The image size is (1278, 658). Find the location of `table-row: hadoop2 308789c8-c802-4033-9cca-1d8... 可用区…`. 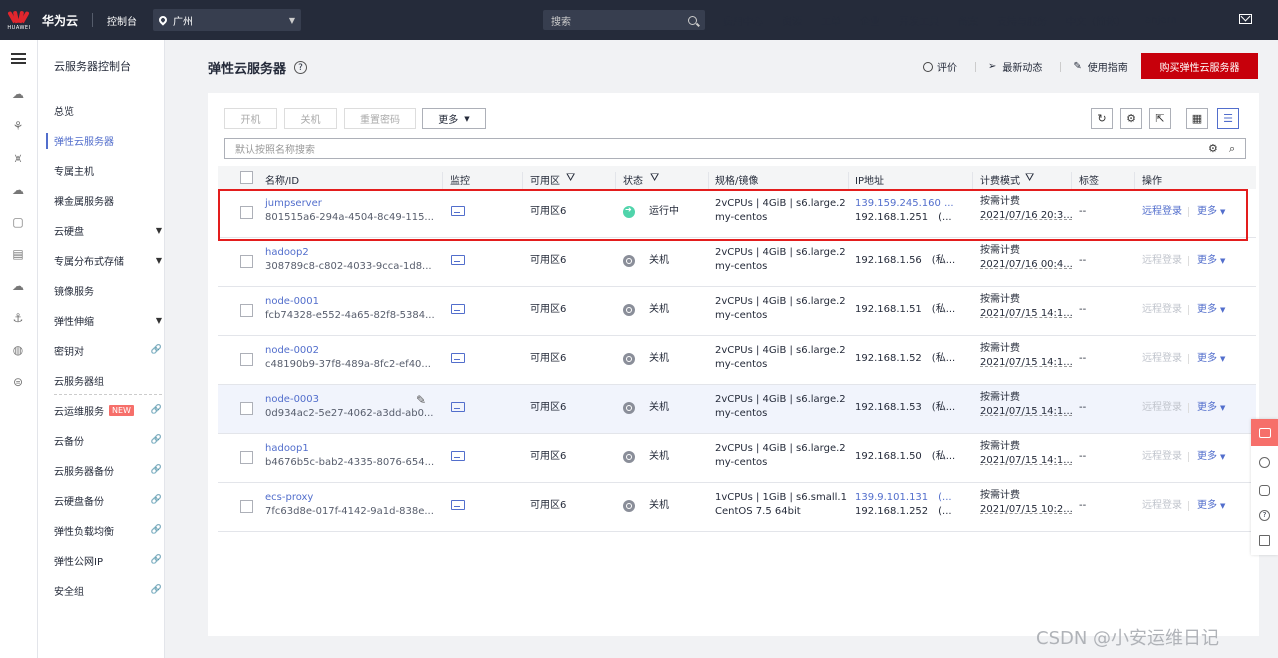

table-row: hadoop2 308789c8-c802-4033-9cca-1d8... 可用区… is located at coordinates (737, 262).